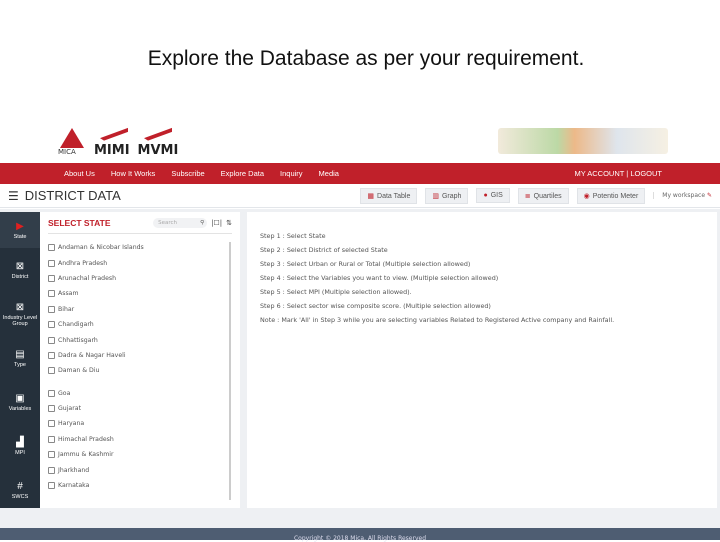 This screenshot has width=720, height=542. I want to click on panel-heading: SELECT STATE, so click(79, 222).